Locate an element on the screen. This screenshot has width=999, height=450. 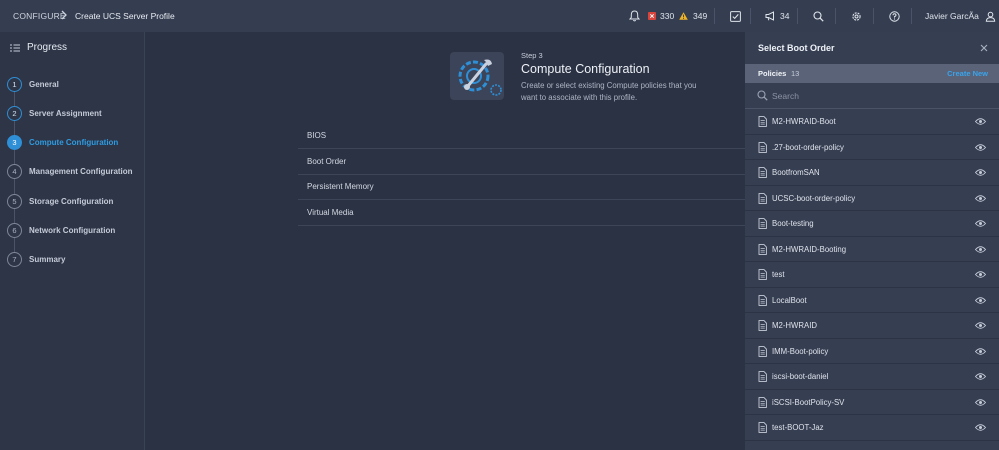
policy-label: Persistent Memory is located at coordinates (340, 186).